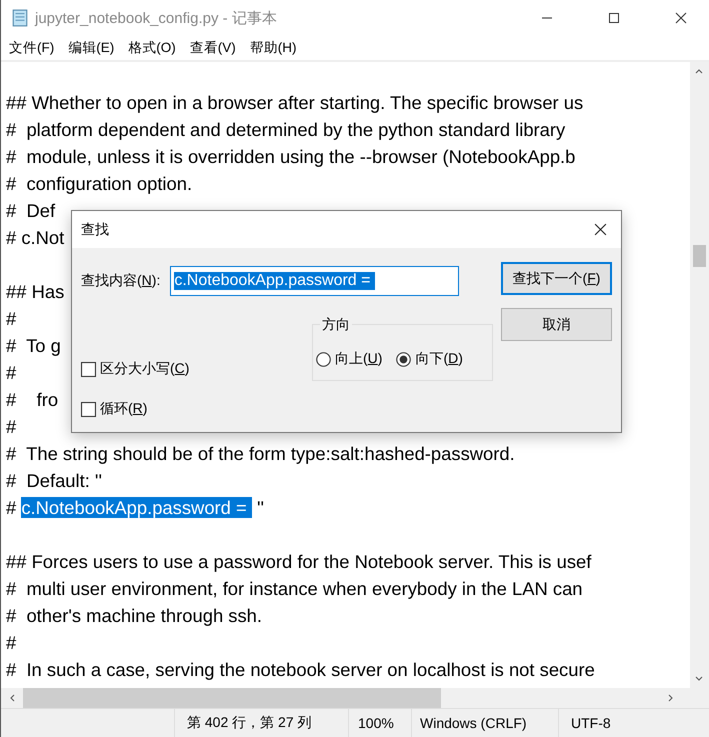  What do you see at coordinates (134, 615) in the screenshot?
I see `code-line: # other's machine through ssh.` at bounding box center [134, 615].